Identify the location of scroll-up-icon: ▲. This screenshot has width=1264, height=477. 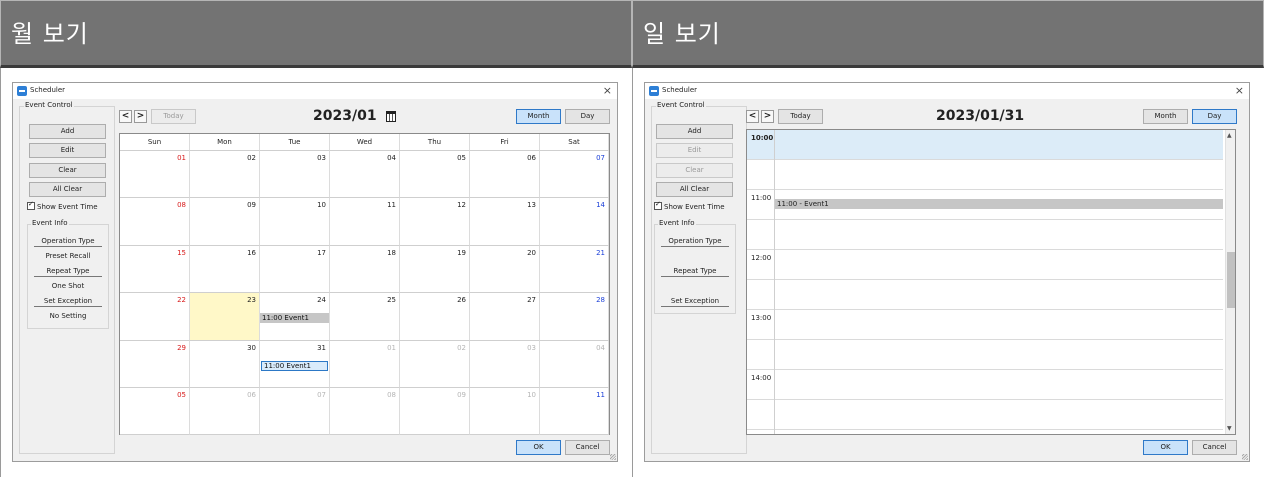
(1229, 135).